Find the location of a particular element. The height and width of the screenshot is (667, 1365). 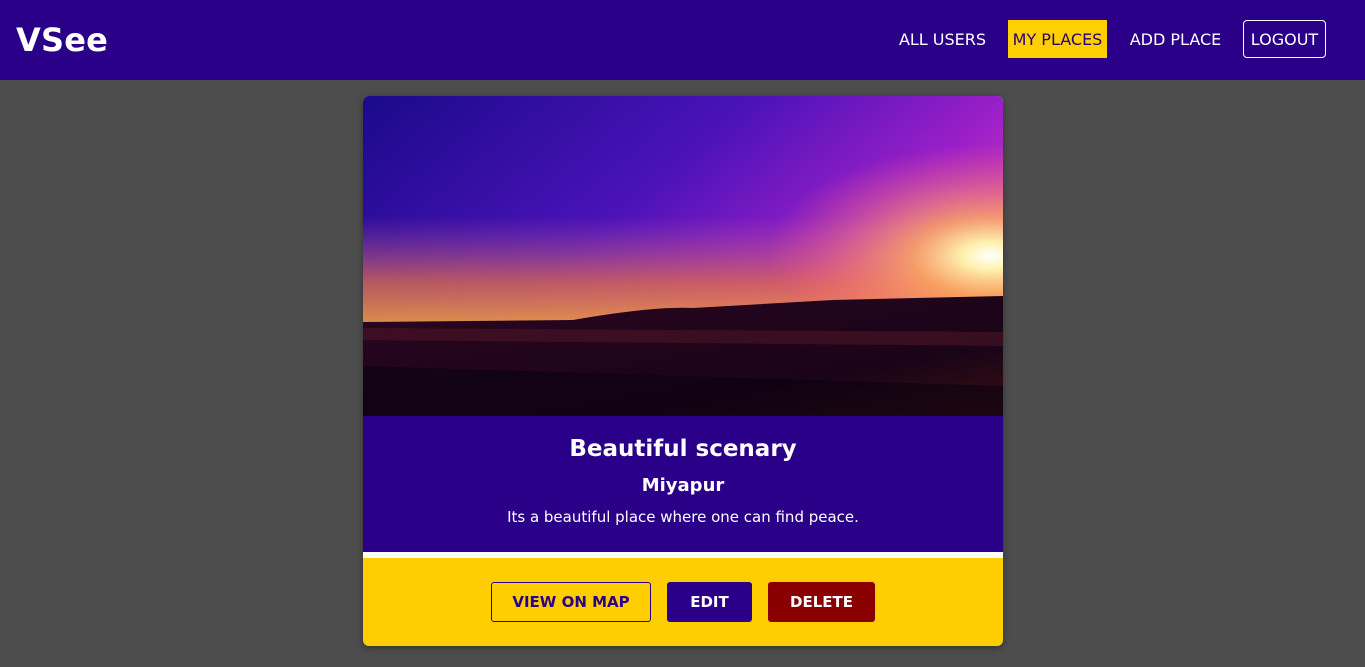

view-on-map-button: VIEW ON MAP is located at coordinates (571, 602).